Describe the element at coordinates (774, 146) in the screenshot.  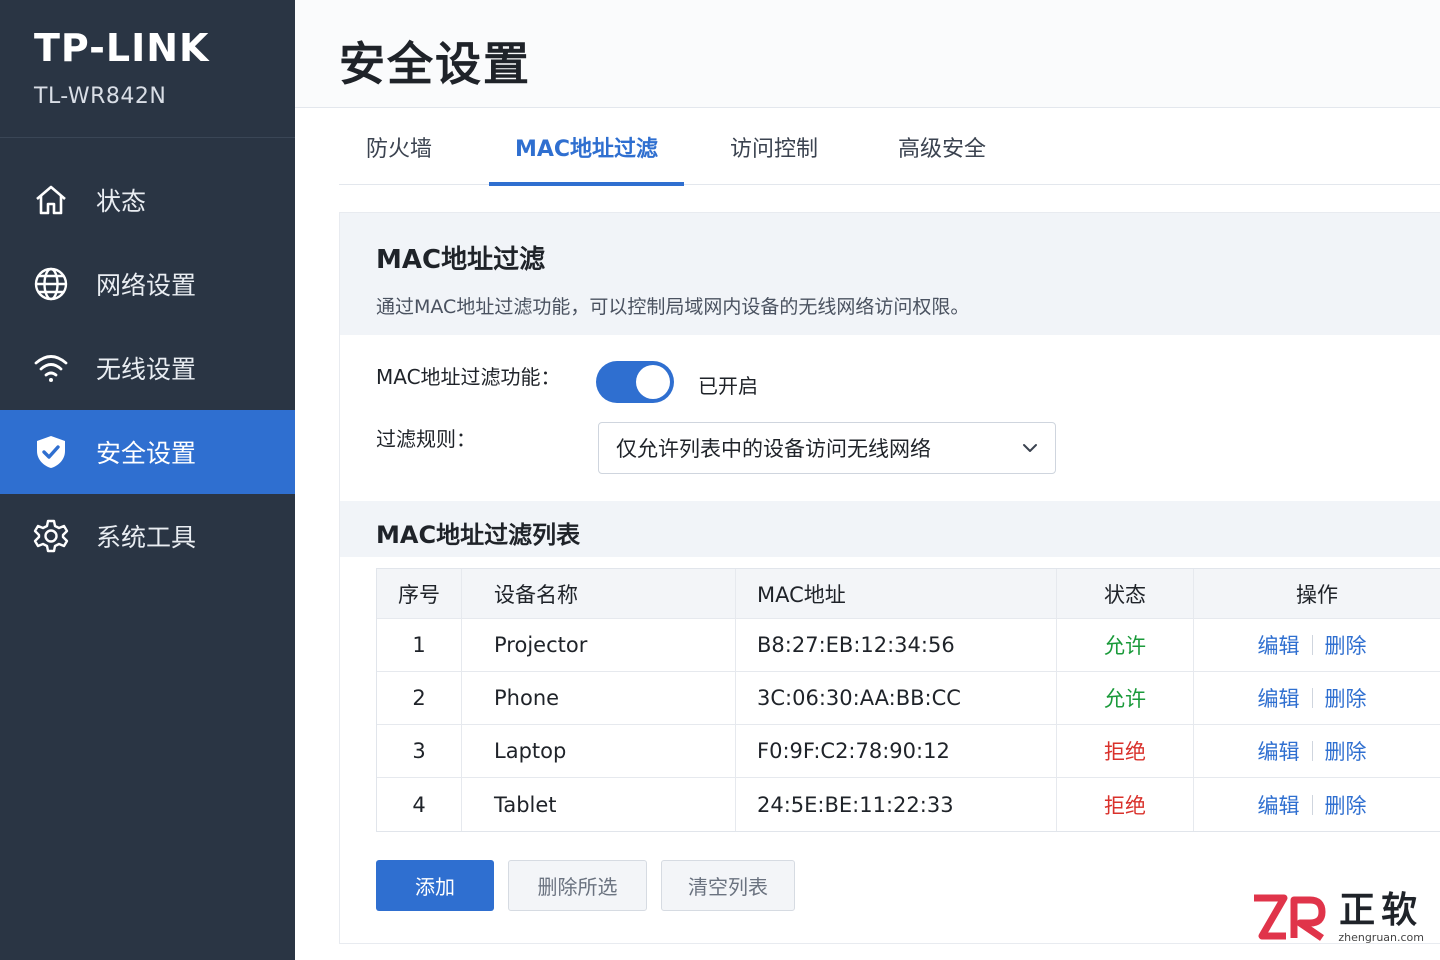
I see `tab-access-control: 访问控制` at that location.